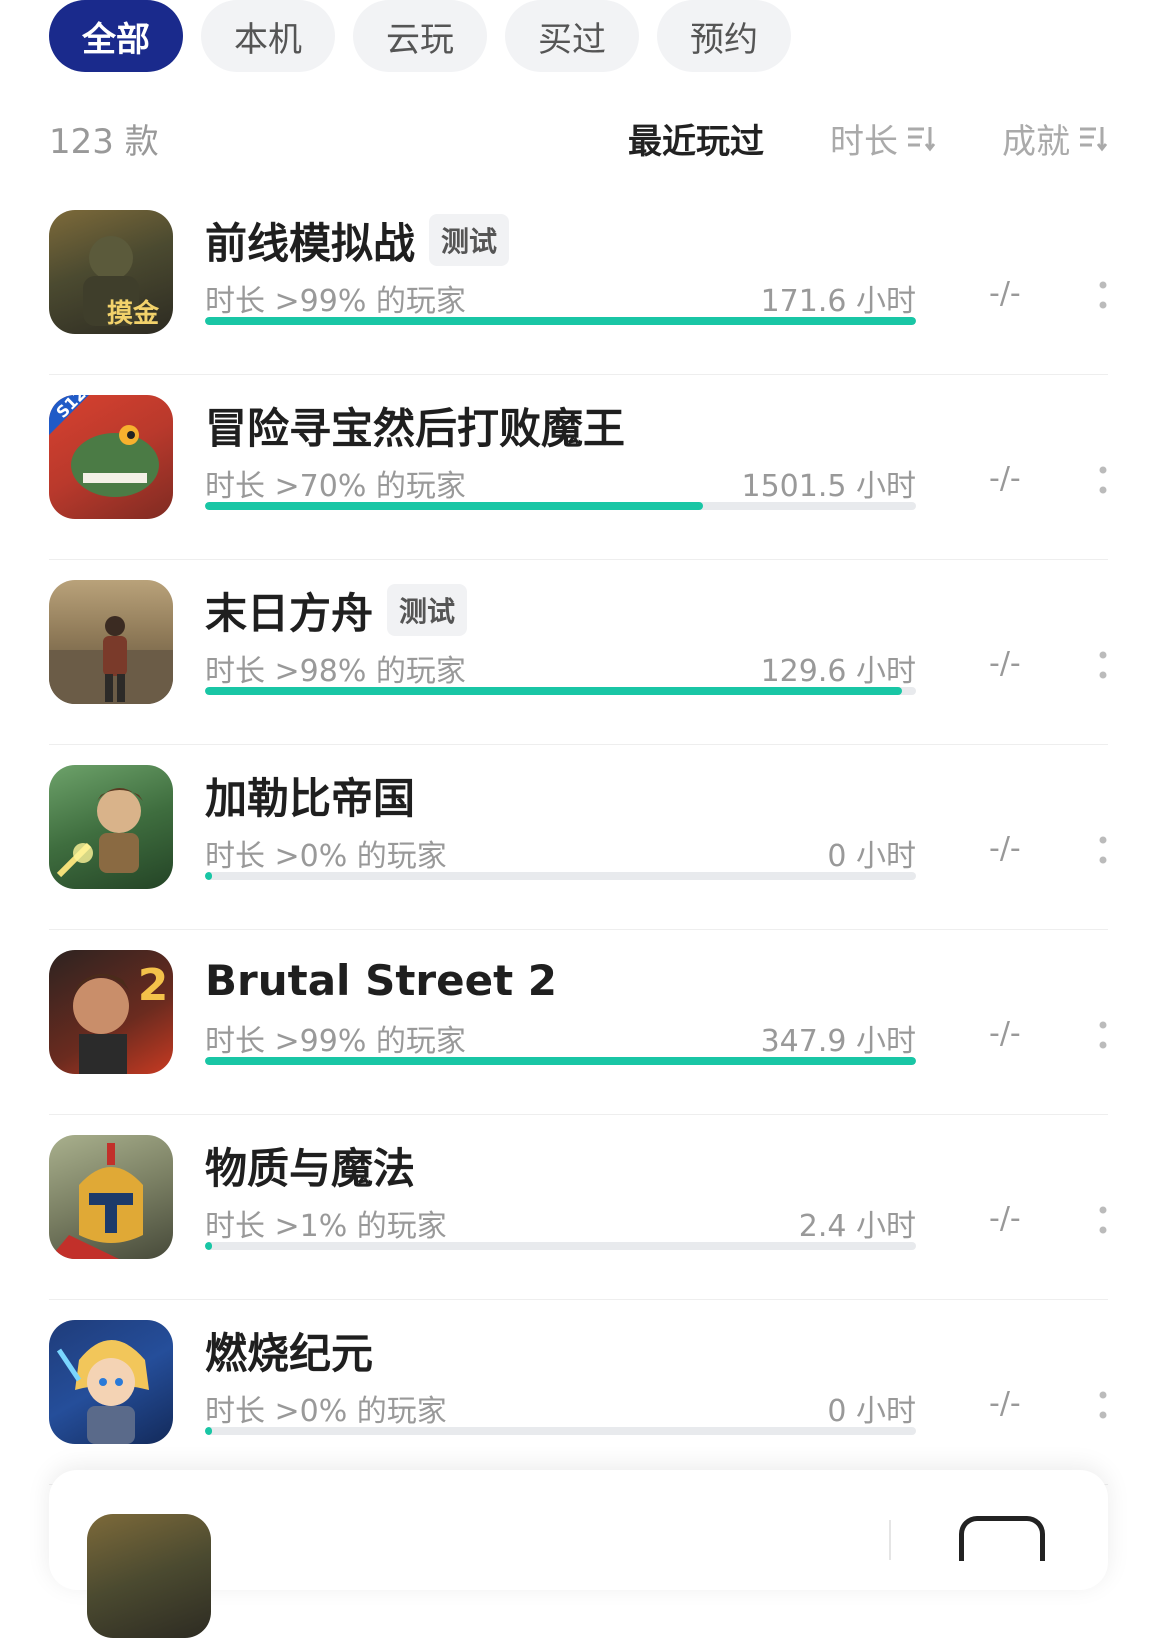 This screenshot has height=1638, width=1154. I want to click on filter-tabs: 全部 本机 云玩 买过 预约, so click(420, 36).